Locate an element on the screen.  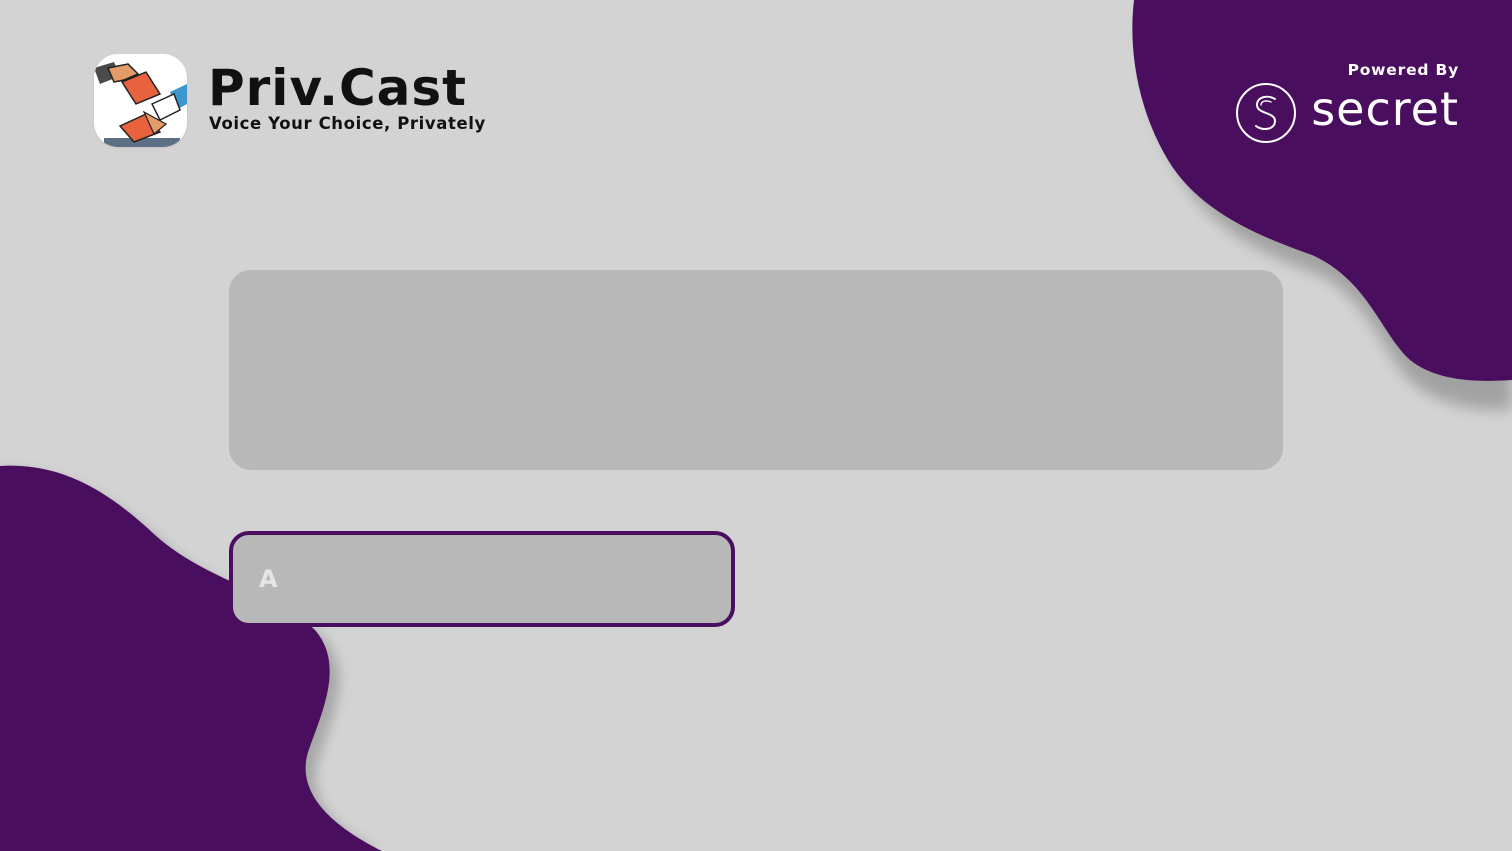
powered-by-label: Powered By is located at coordinates (1403, 70).